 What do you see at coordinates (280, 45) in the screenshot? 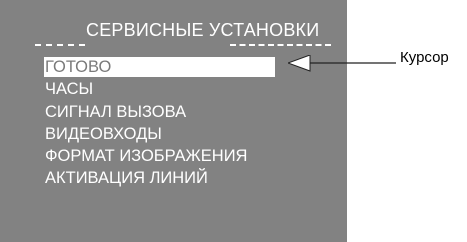
I see `title-dashed-line-right` at bounding box center [280, 45].